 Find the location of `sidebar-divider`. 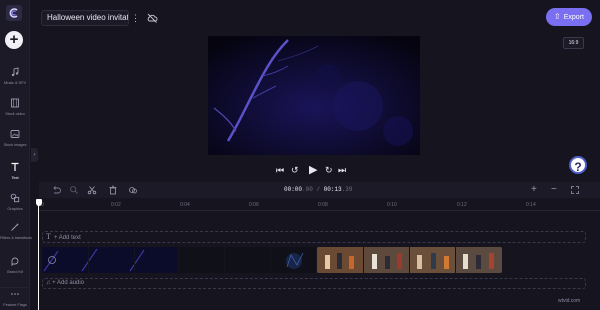

sidebar-divider is located at coordinates (15, 287).